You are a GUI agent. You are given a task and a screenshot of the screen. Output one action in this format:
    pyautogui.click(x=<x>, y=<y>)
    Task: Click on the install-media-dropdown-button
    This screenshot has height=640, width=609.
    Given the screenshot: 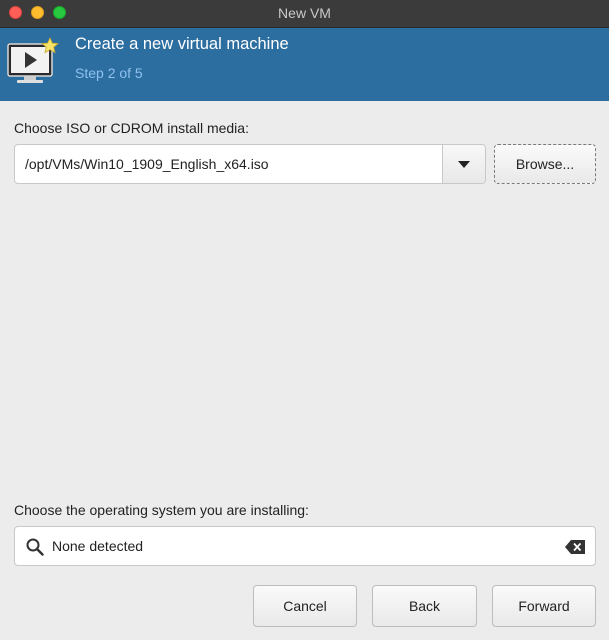 What is the action you would take?
    pyautogui.click(x=463, y=164)
    